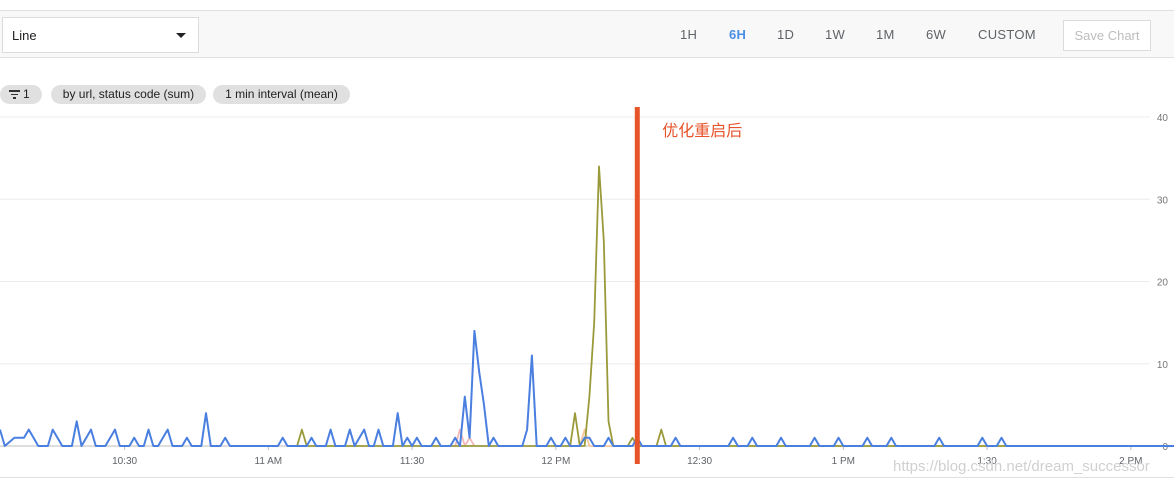 The image size is (1174, 487). I want to click on group-by-chip: by url, status code (sum), so click(128, 94).